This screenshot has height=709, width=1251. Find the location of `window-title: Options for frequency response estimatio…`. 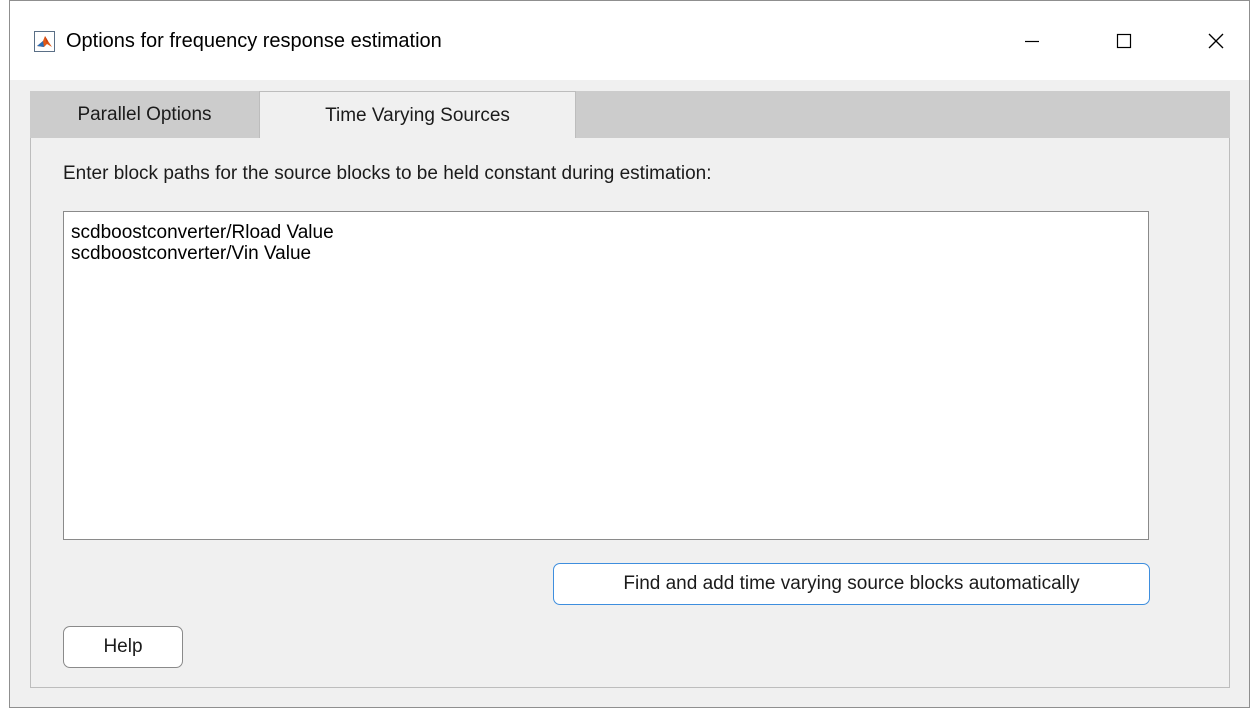

window-title: Options for frequency response estimatio… is located at coordinates (254, 41).